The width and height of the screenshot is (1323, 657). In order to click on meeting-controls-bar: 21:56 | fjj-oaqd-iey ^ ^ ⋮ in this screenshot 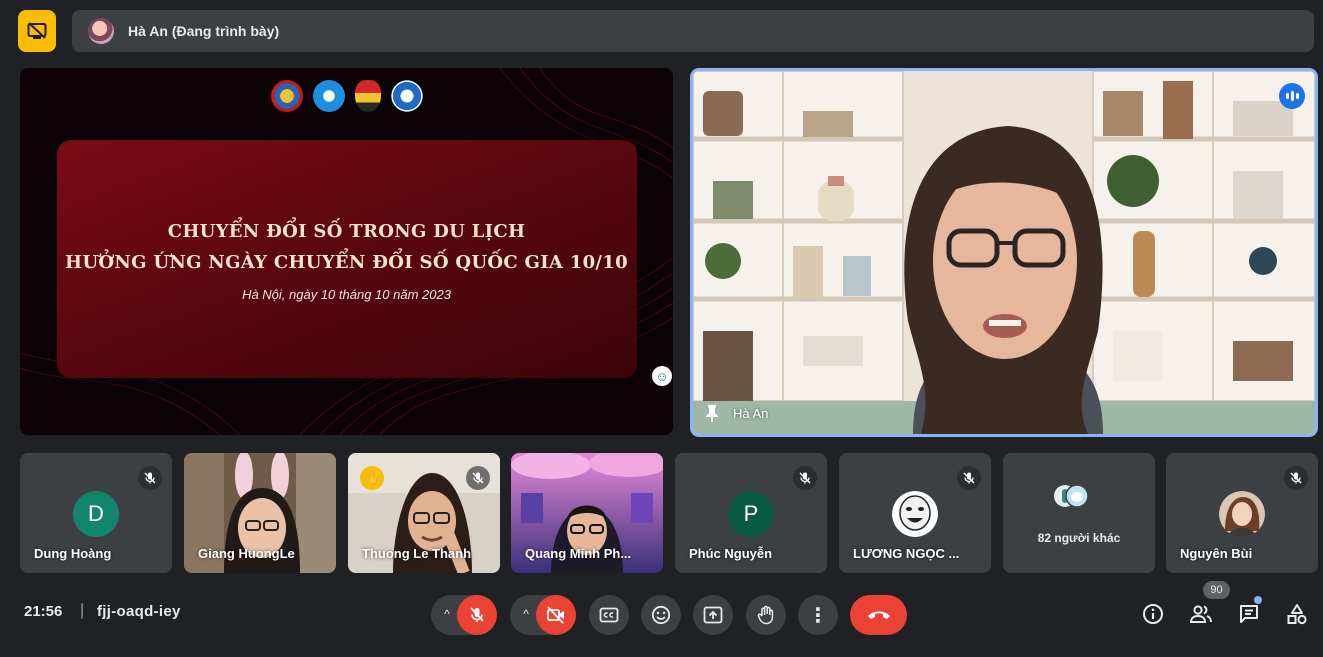, I will do `click(661, 613)`.